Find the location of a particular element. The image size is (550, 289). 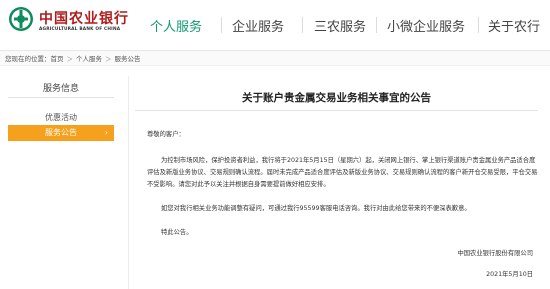

breadcrumb-prefix: 您现在的位置： is located at coordinates (28, 59).